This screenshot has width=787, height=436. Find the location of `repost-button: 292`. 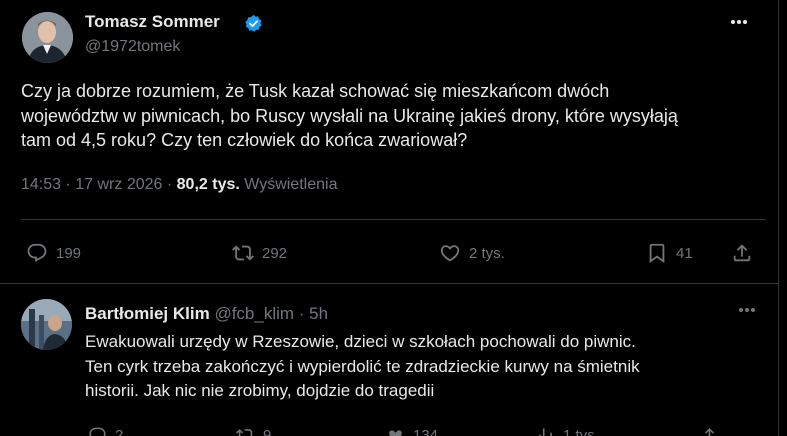

repost-button: 292 is located at coordinates (259, 253).